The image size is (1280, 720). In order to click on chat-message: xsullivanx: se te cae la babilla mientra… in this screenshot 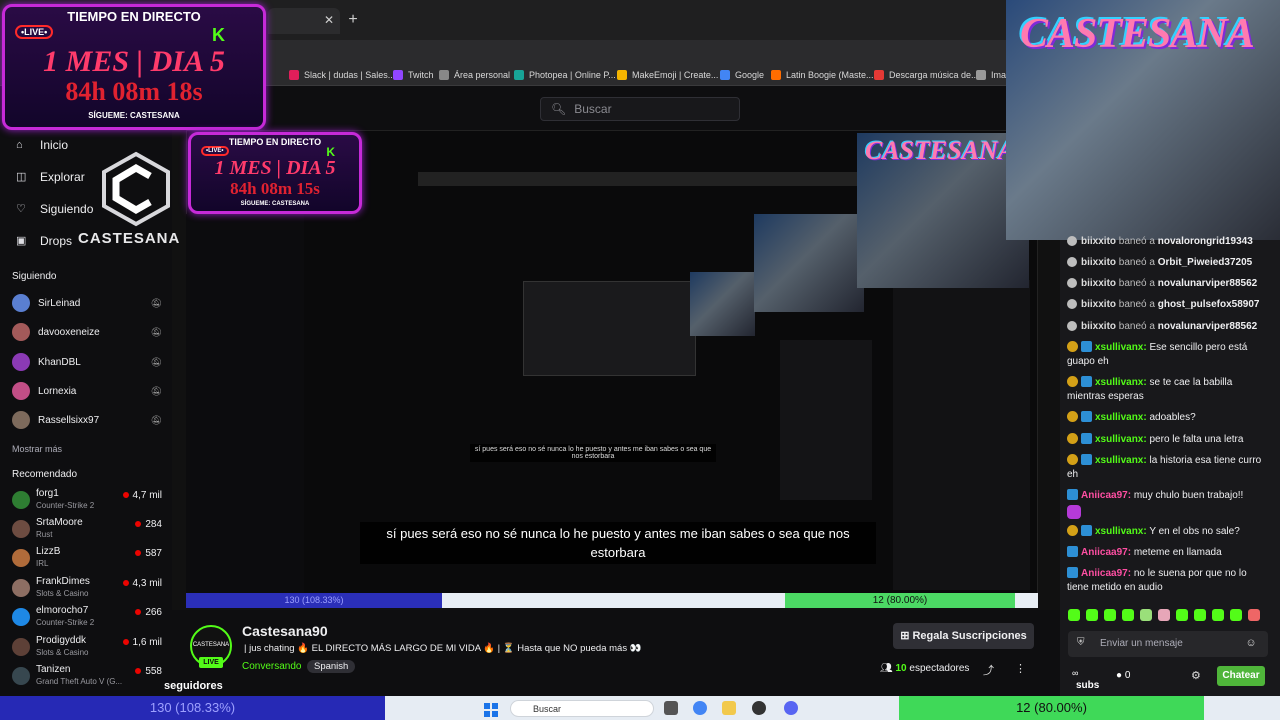, I will do `click(1150, 389)`.